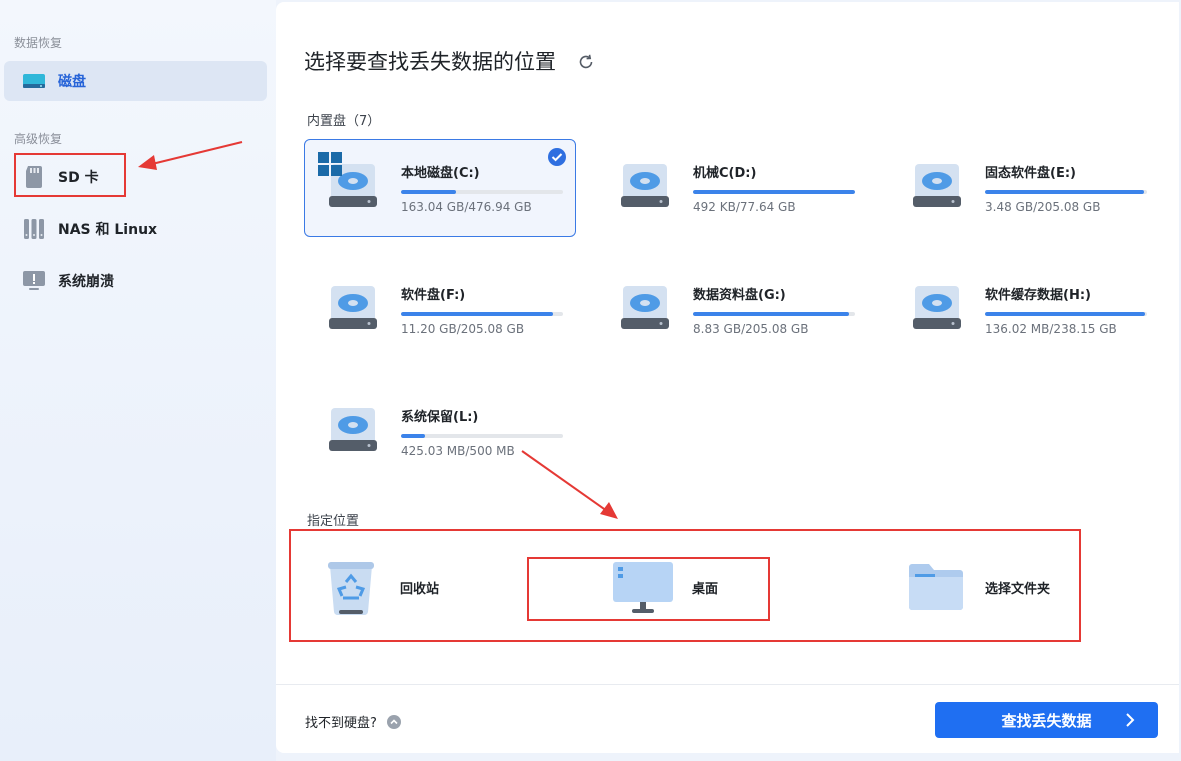 The image size is (1181, 761). Describe the element at coordinates (420, 589) in the screenshot. I see `location-name: 回收站` at that location.